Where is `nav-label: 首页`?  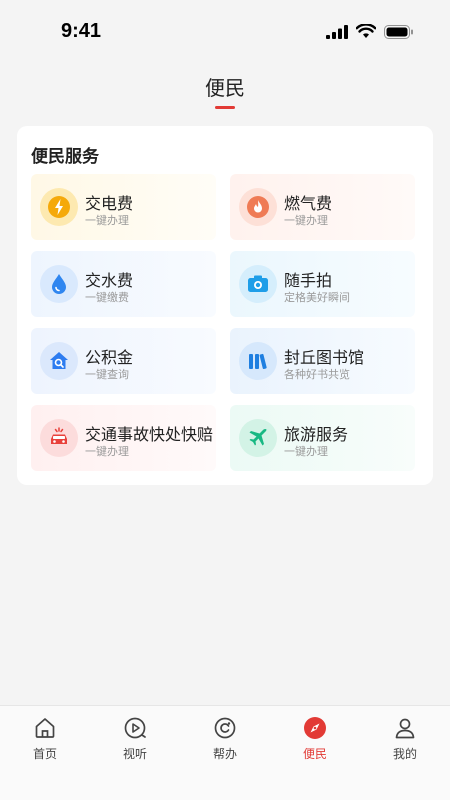 nav-label: 首页 is located at coordinates (44, 754).